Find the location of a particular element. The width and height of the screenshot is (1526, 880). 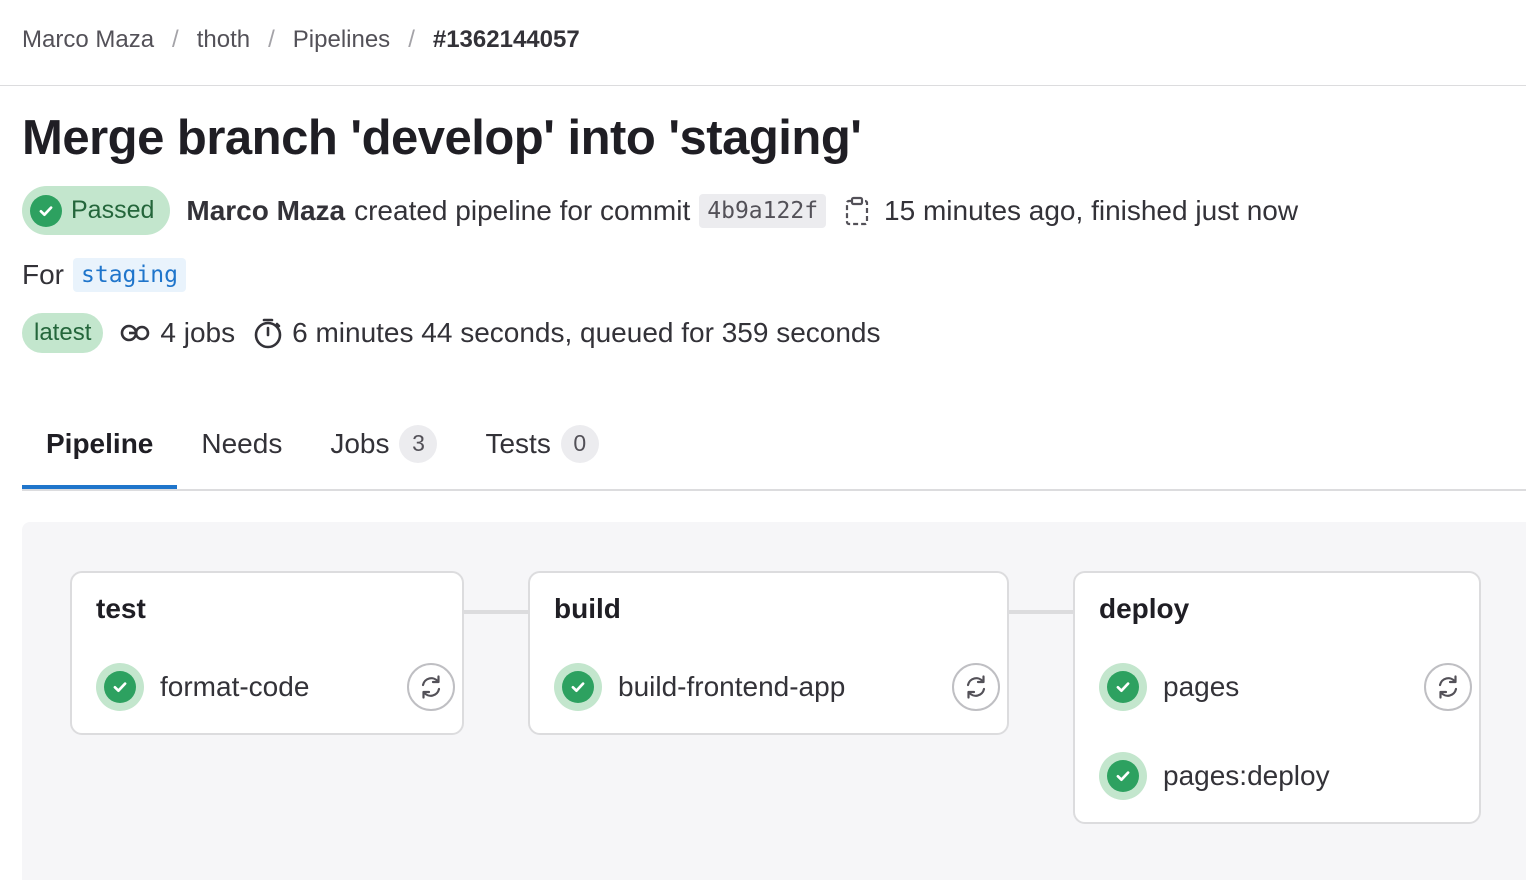

stage-title: build is located at coordinates (587, 608).